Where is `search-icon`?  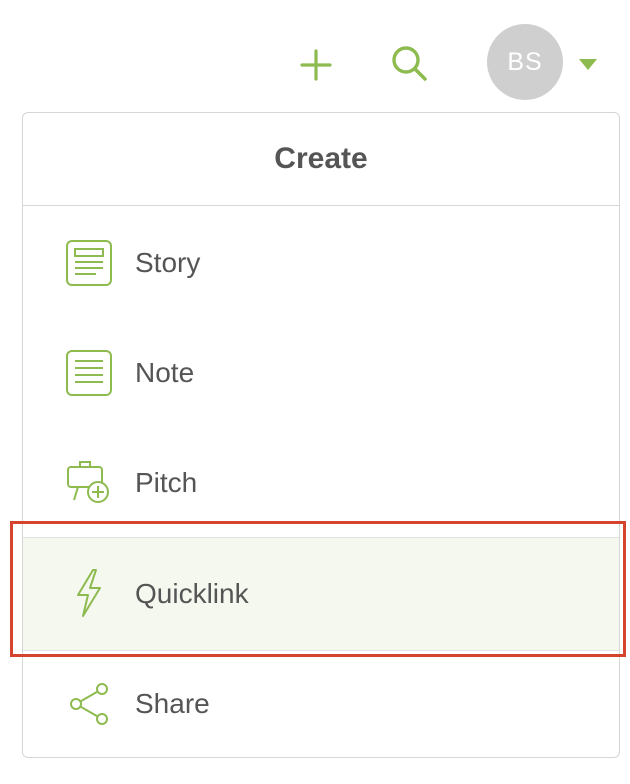
search-icon is located at coordinates (409, 63).